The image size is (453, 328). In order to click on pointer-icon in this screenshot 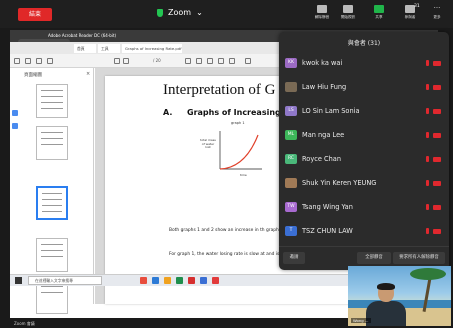, I will do `click(188, 61)`.